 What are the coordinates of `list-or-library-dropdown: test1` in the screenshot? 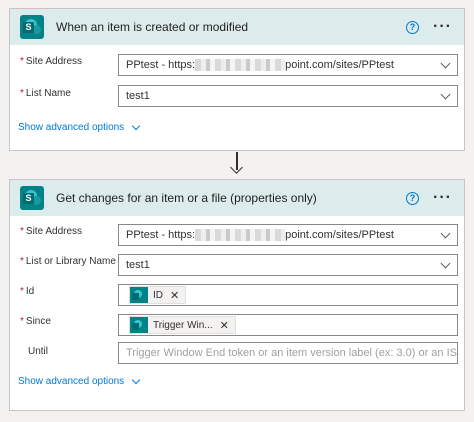 It's located at (288, 265).